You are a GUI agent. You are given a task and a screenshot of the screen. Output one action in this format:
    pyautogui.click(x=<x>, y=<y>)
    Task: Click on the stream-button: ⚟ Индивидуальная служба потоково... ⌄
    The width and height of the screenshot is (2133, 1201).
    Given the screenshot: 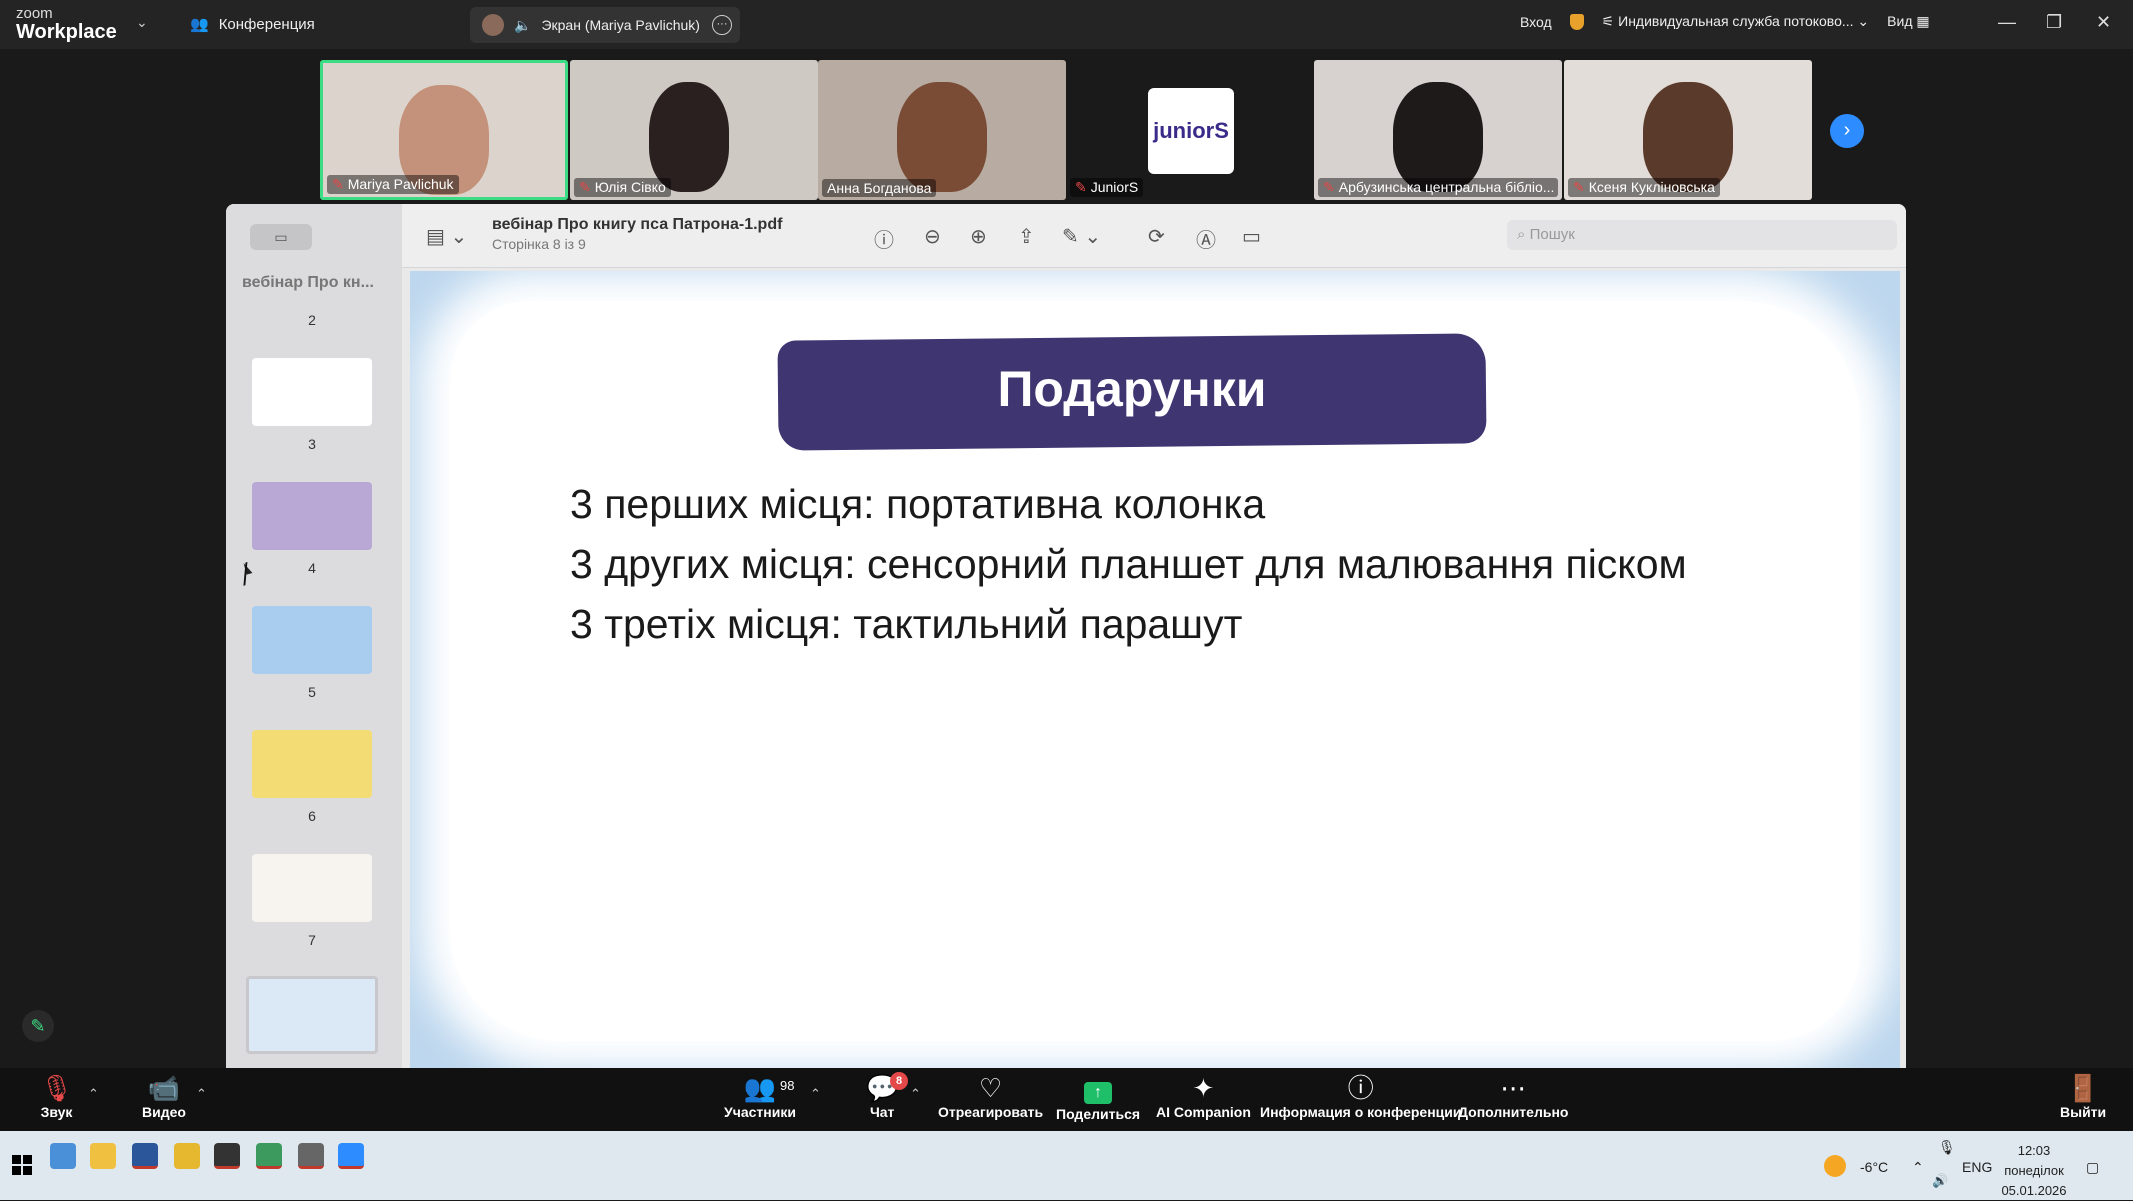 What is the action you would take?
    pyautogui.click(x=1736, y=21)
    